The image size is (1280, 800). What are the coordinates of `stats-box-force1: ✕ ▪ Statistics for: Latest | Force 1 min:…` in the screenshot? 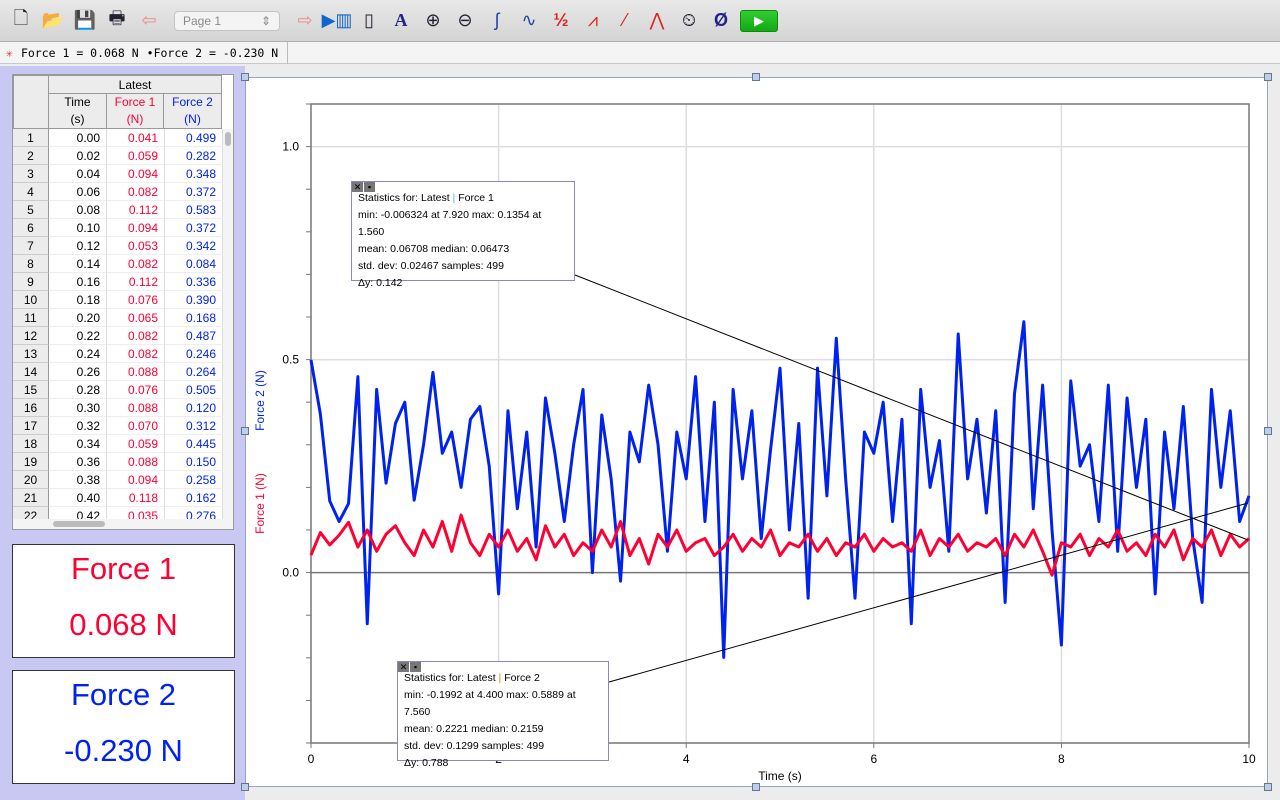 It's located at (463, 235).